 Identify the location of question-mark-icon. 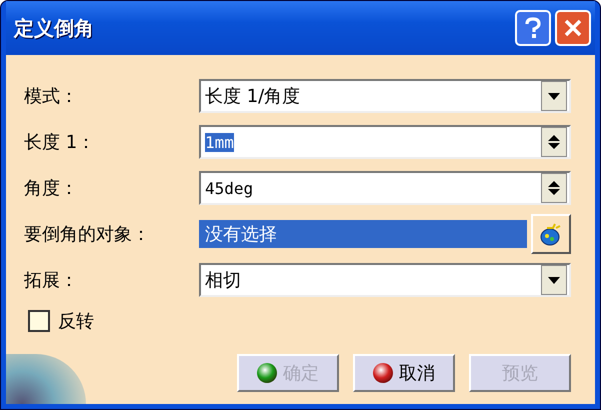
(533, 28).